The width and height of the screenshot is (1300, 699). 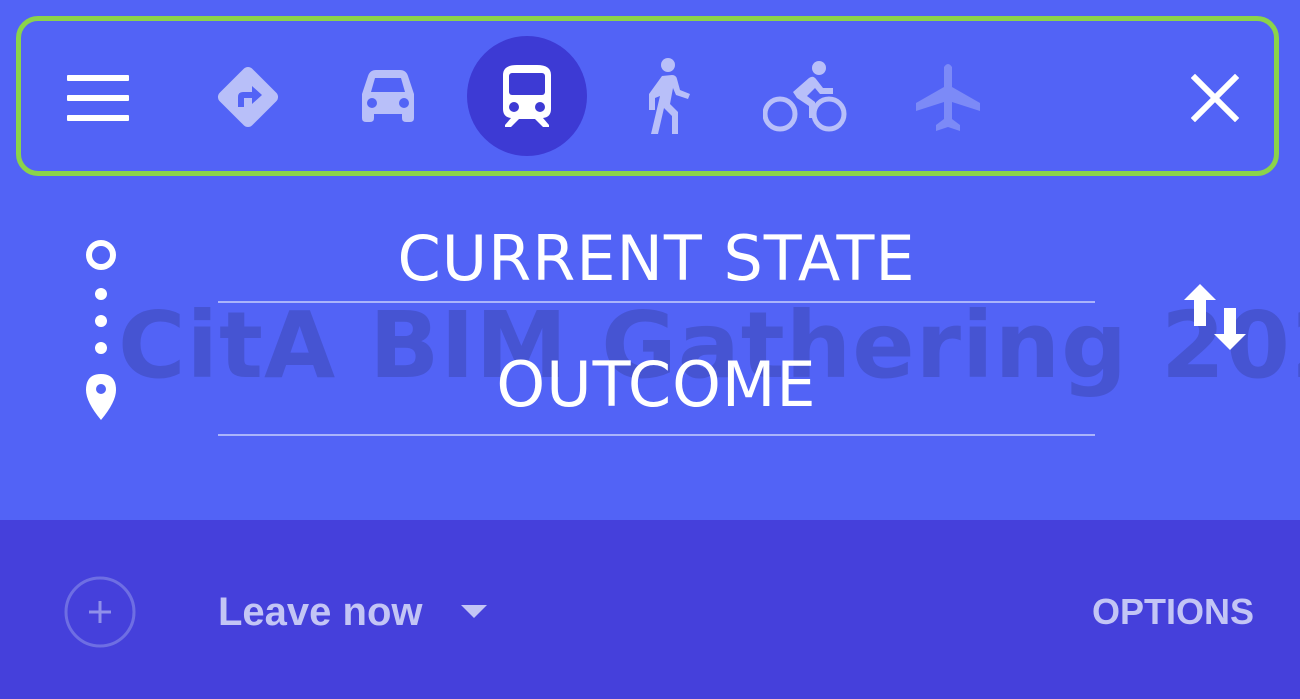 I want to click on flight-icon, so click(x=947, y=97).